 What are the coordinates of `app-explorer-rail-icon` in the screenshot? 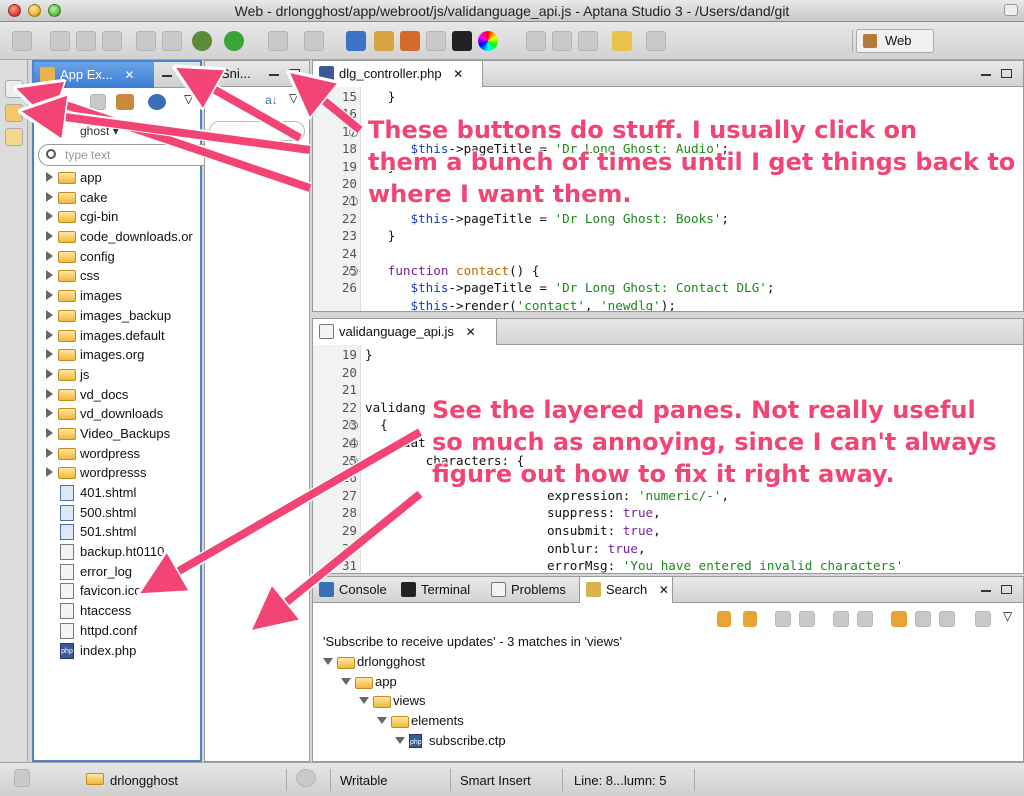 It's located at (14, 113).